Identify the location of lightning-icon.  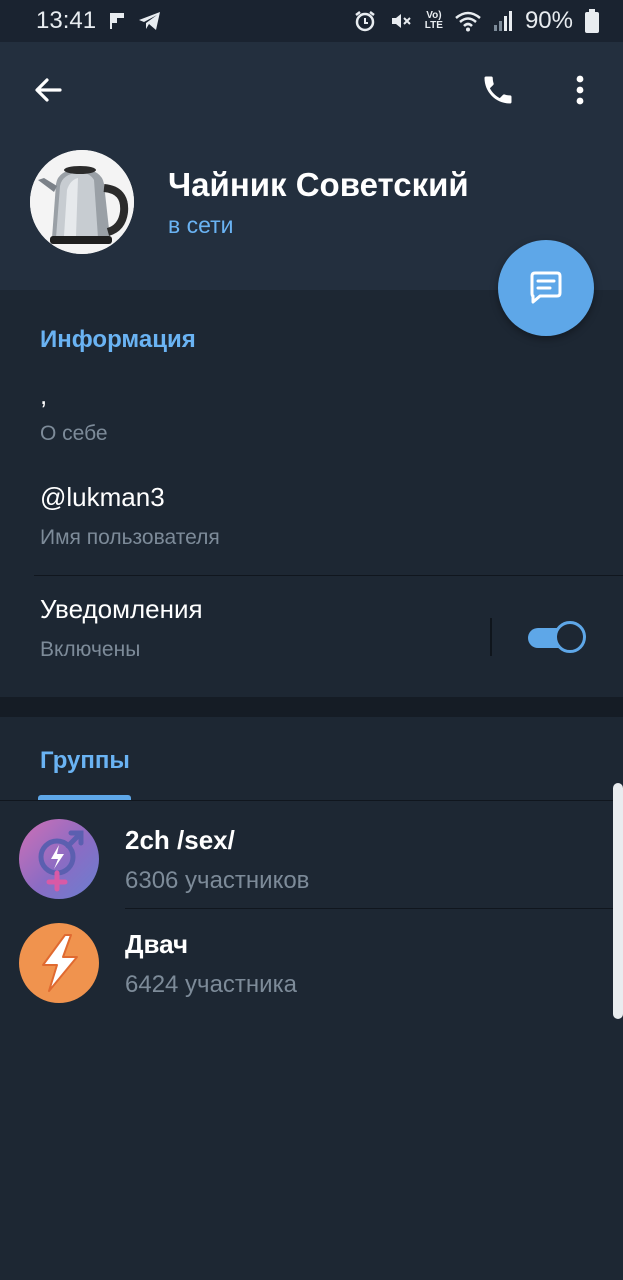
(60, 963).